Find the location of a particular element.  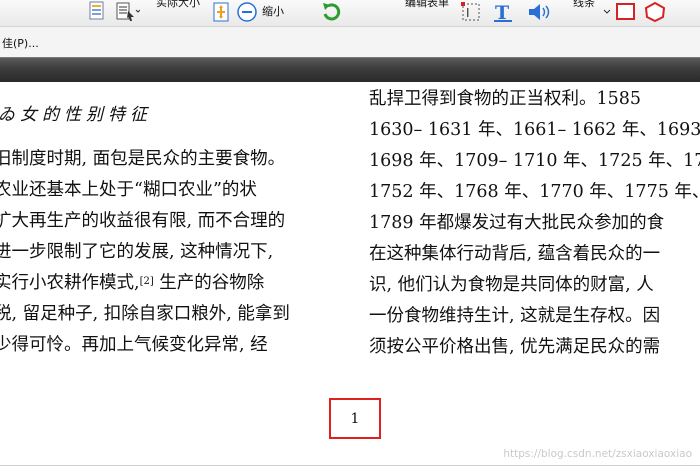

actual-size-label: 实际大小 is located at coordinates (178, 5).